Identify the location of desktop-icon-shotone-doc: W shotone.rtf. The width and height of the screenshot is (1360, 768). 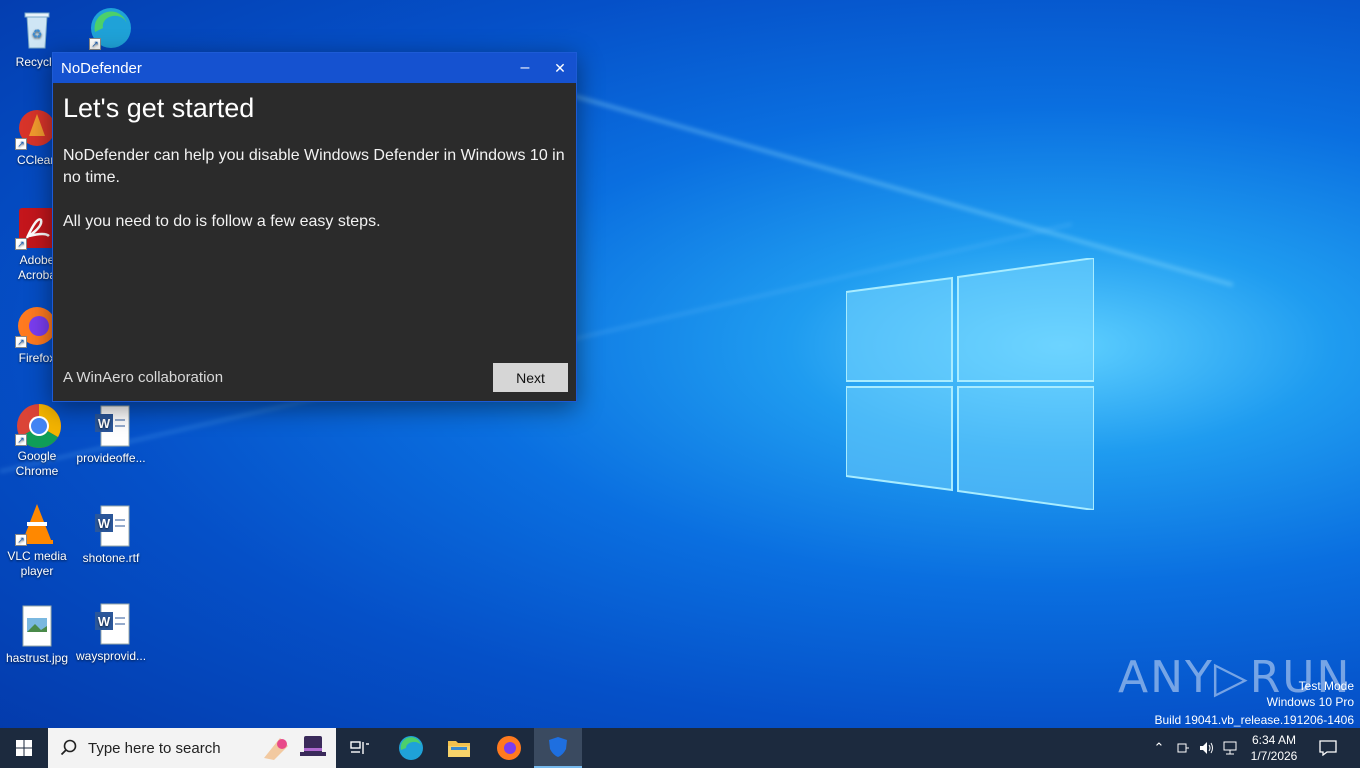
(111, 535).